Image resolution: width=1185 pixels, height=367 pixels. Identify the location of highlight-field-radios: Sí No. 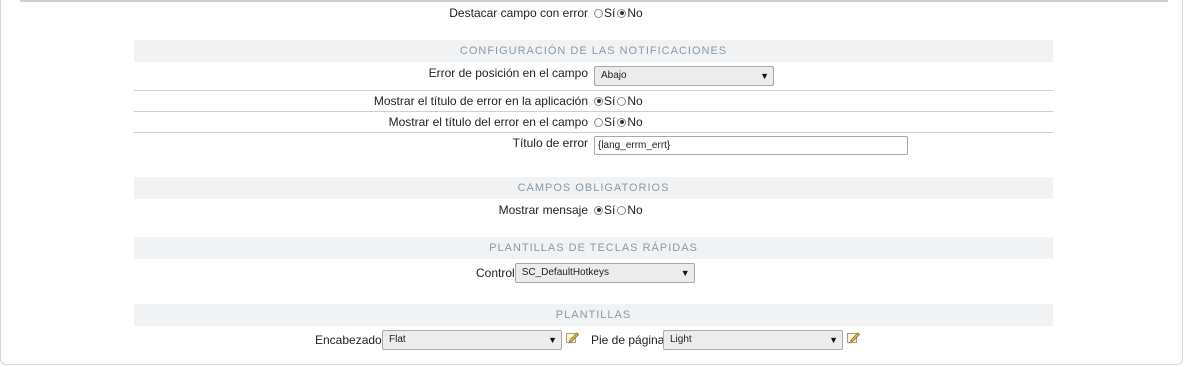
(619, 13).